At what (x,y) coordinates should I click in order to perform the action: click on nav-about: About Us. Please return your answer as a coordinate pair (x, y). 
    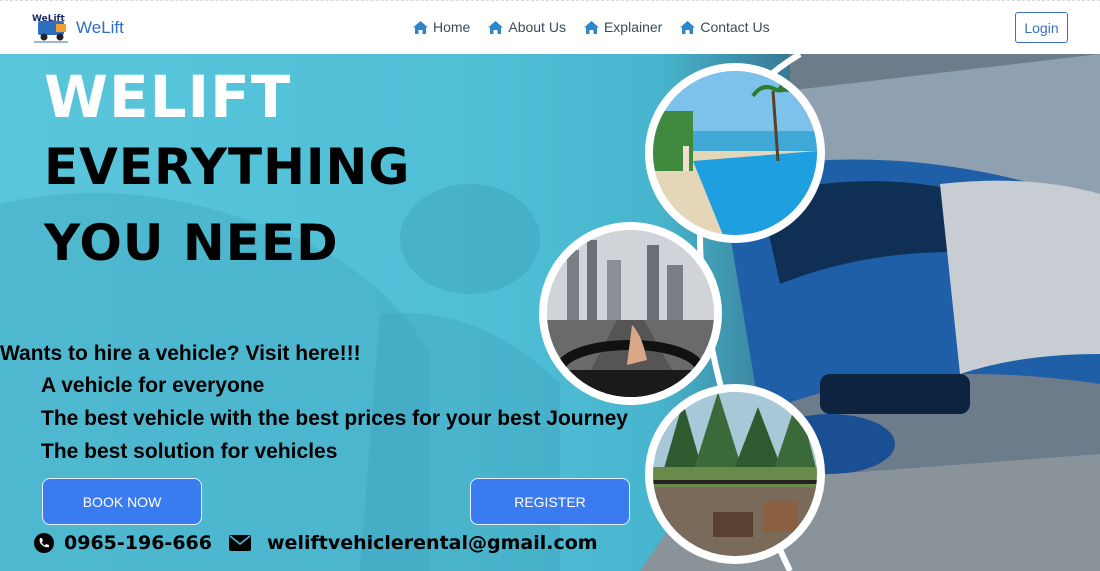
    Looking at the image, I should click on (526, 27).